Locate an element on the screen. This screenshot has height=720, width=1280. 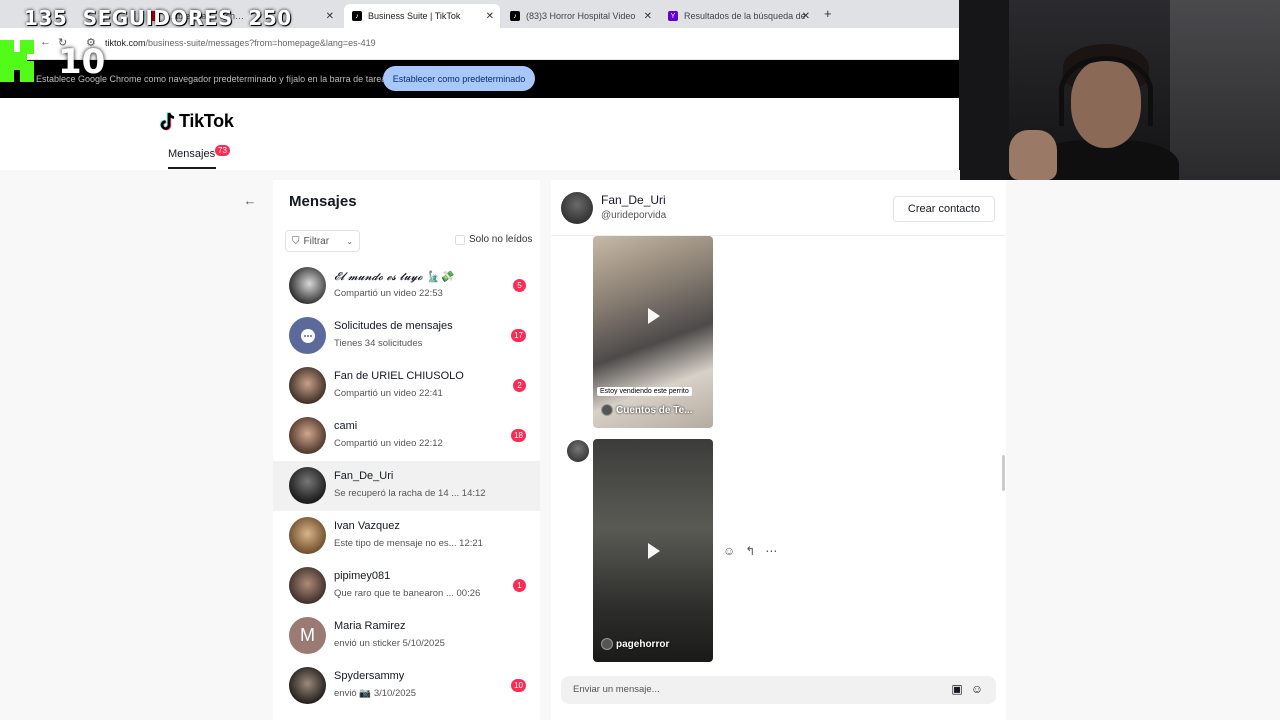
webcam-feed is located at coordinates (1119, 90).